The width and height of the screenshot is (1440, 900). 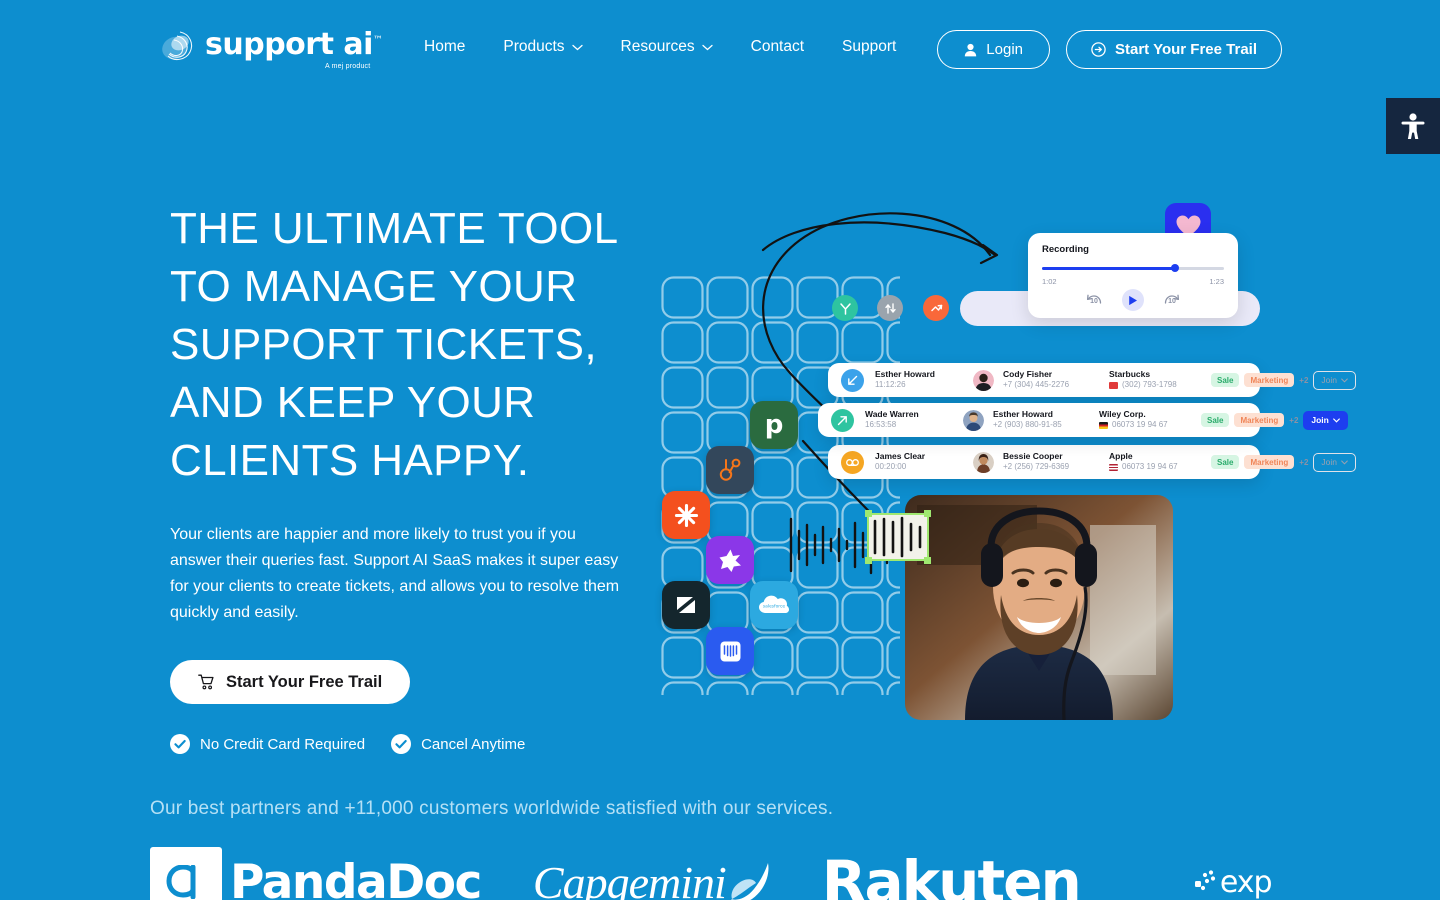 I want to click on login-button: Login, so click(x=993, y=49).